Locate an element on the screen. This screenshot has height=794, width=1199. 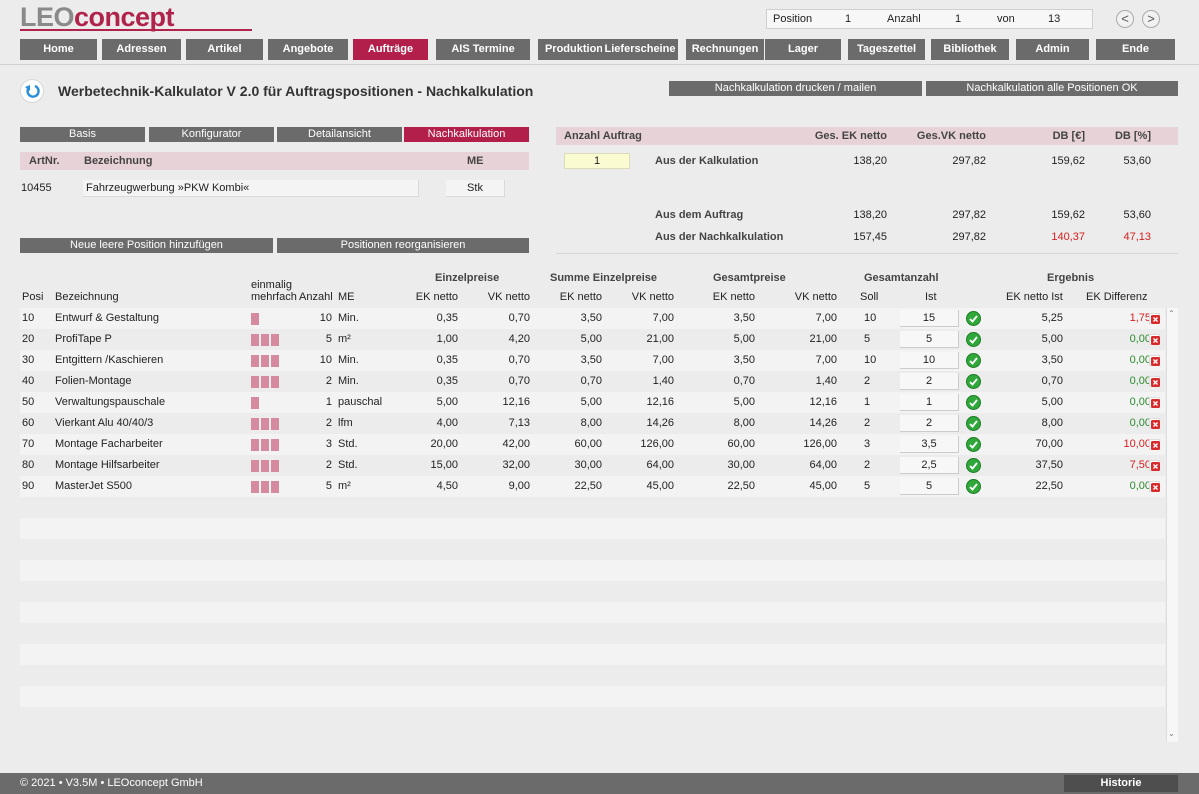
nav-tab-5: AIS Termine is located at coordinates (483, 49).